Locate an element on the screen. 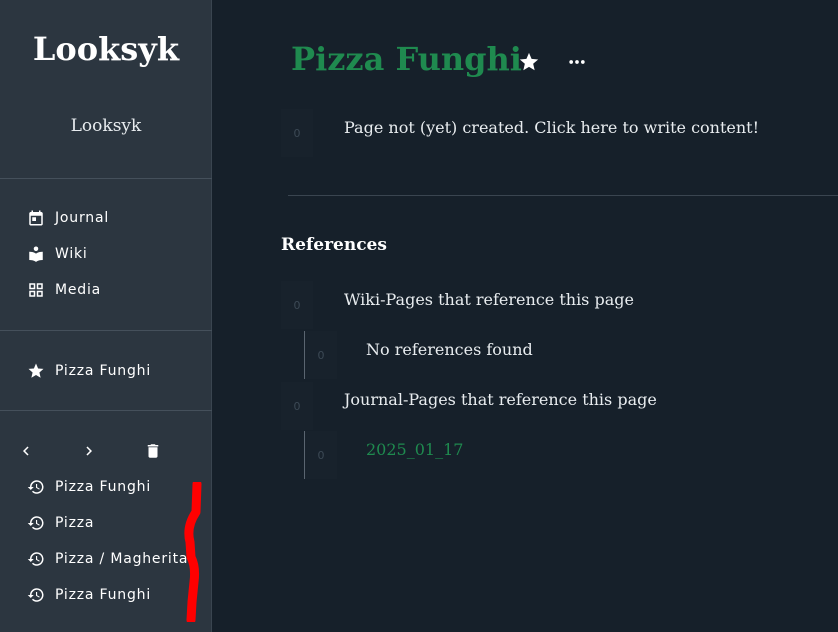 The image size is (838, 632). nav-item-media: Media is located at coordinates (63, 290).